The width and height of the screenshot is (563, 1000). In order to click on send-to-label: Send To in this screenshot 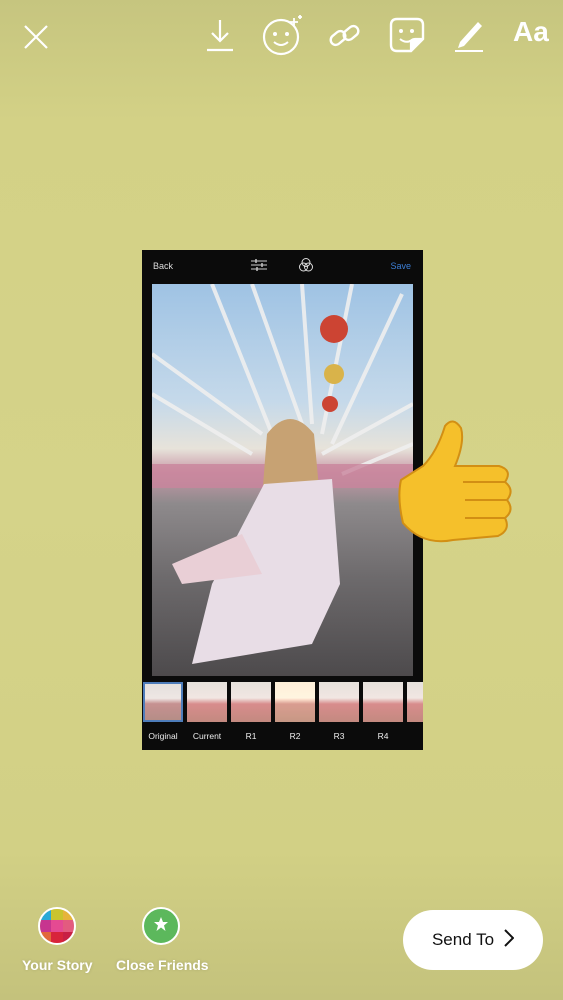, I will do `click(463, 939)`.